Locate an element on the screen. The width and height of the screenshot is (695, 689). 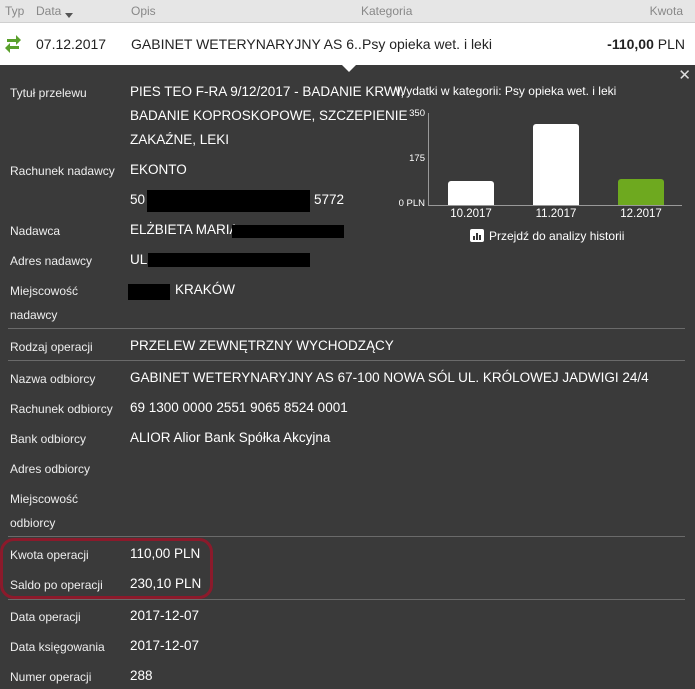
col-category: Kategoria is located at coordinates (386, 11).